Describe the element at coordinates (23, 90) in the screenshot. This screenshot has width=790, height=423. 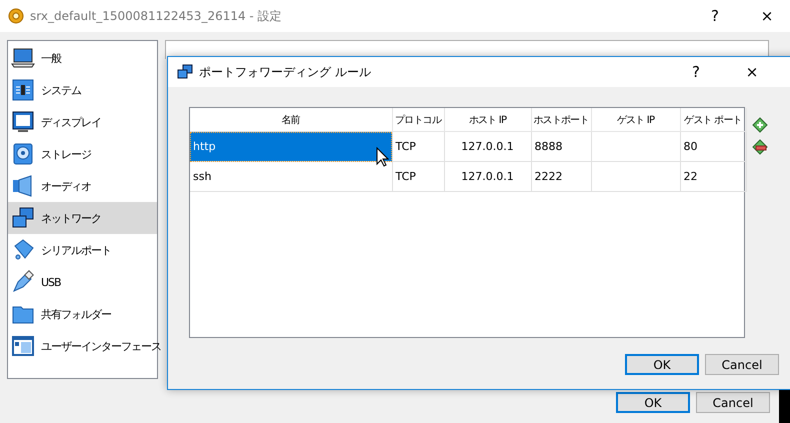
I see `chip-icon` at that location.